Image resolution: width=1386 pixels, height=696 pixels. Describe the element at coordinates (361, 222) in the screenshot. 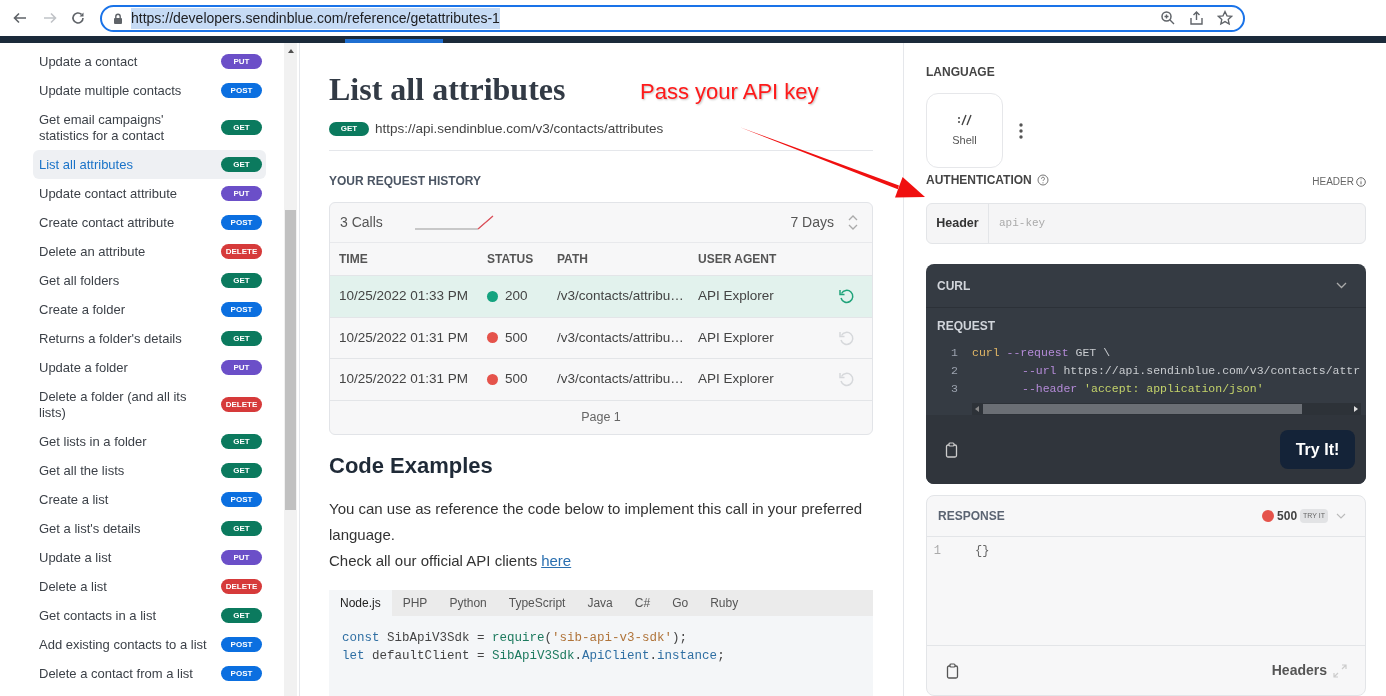

I see `calls-count: 3 Calls` at that location.